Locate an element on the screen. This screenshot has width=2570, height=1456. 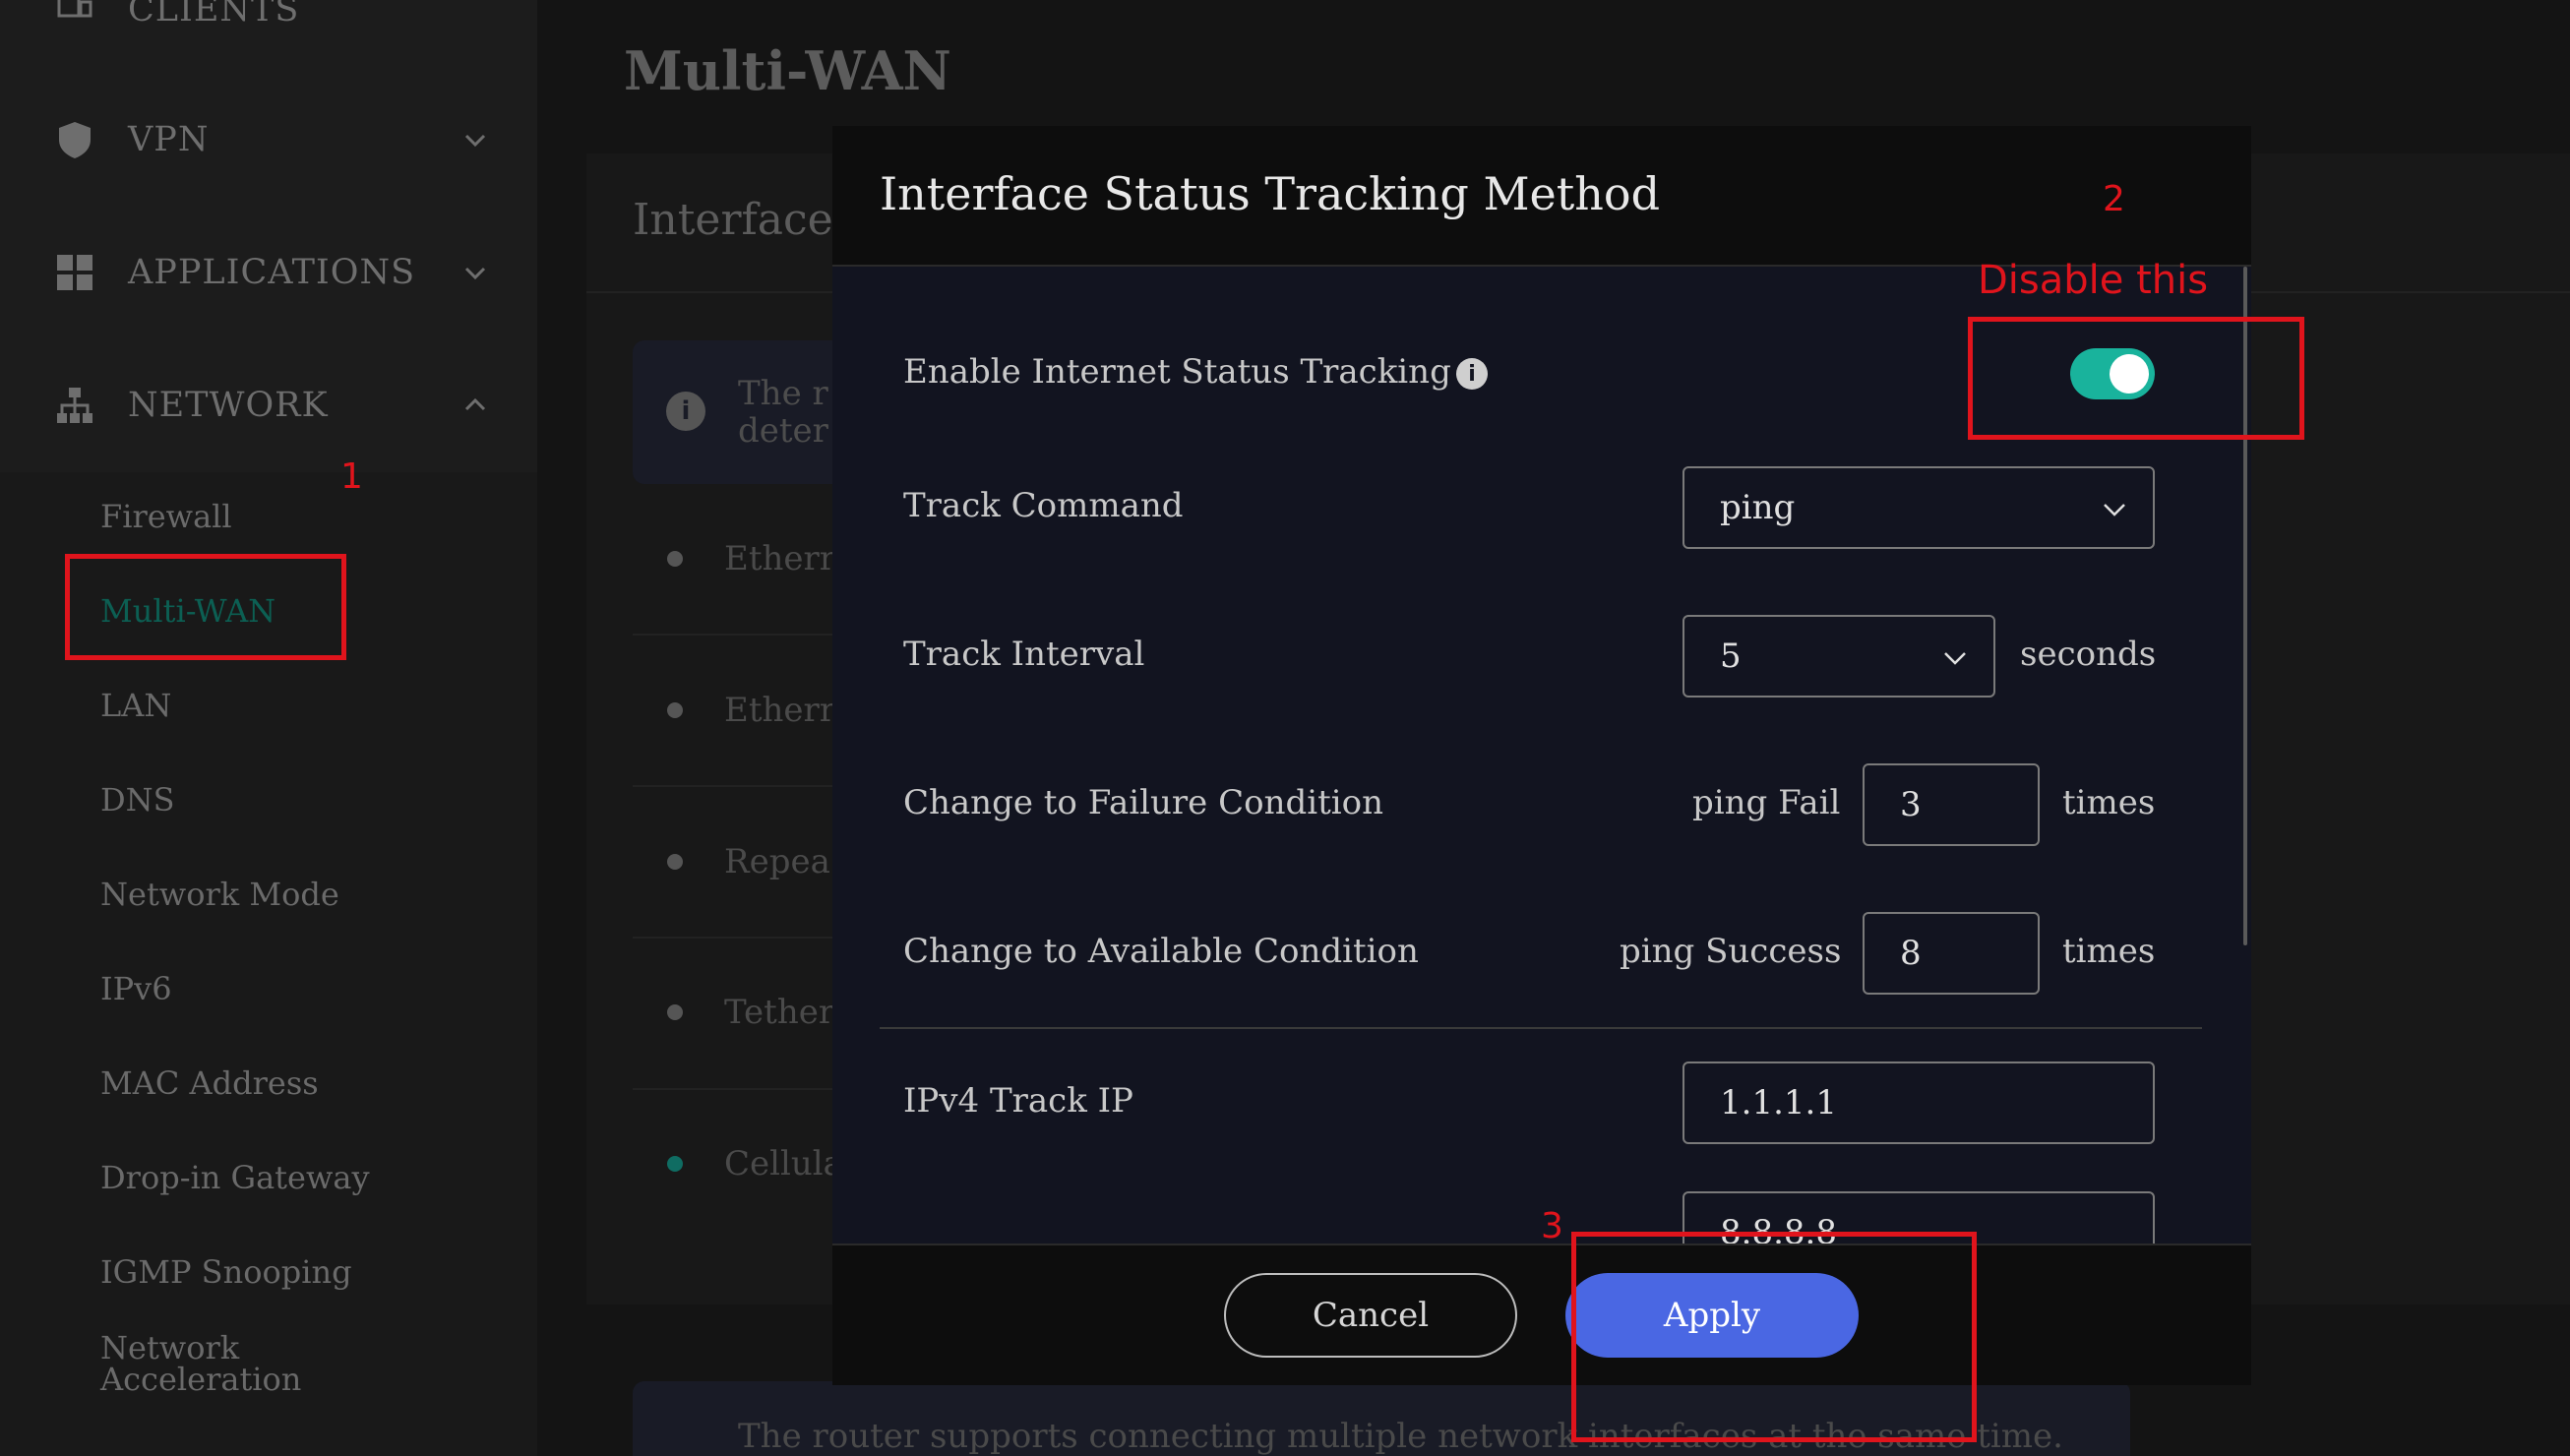
track-command-select: ping is located at coordinates (1919, 508).